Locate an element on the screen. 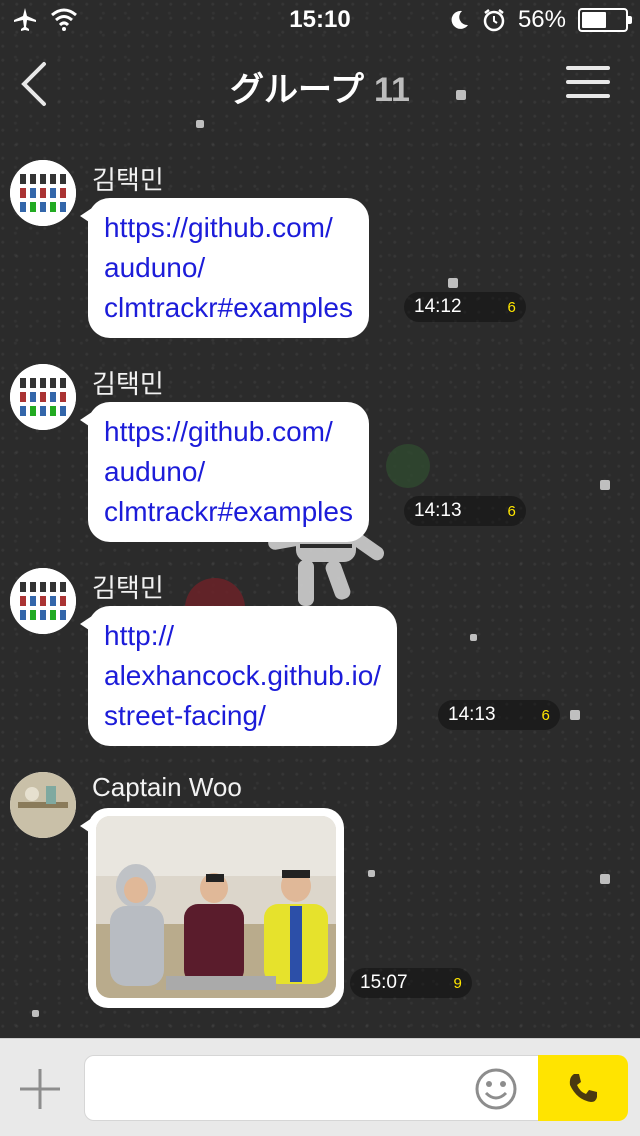 The width and height of the screenshot is (640, 1136). photo-image is located at coordinates (216, 907).